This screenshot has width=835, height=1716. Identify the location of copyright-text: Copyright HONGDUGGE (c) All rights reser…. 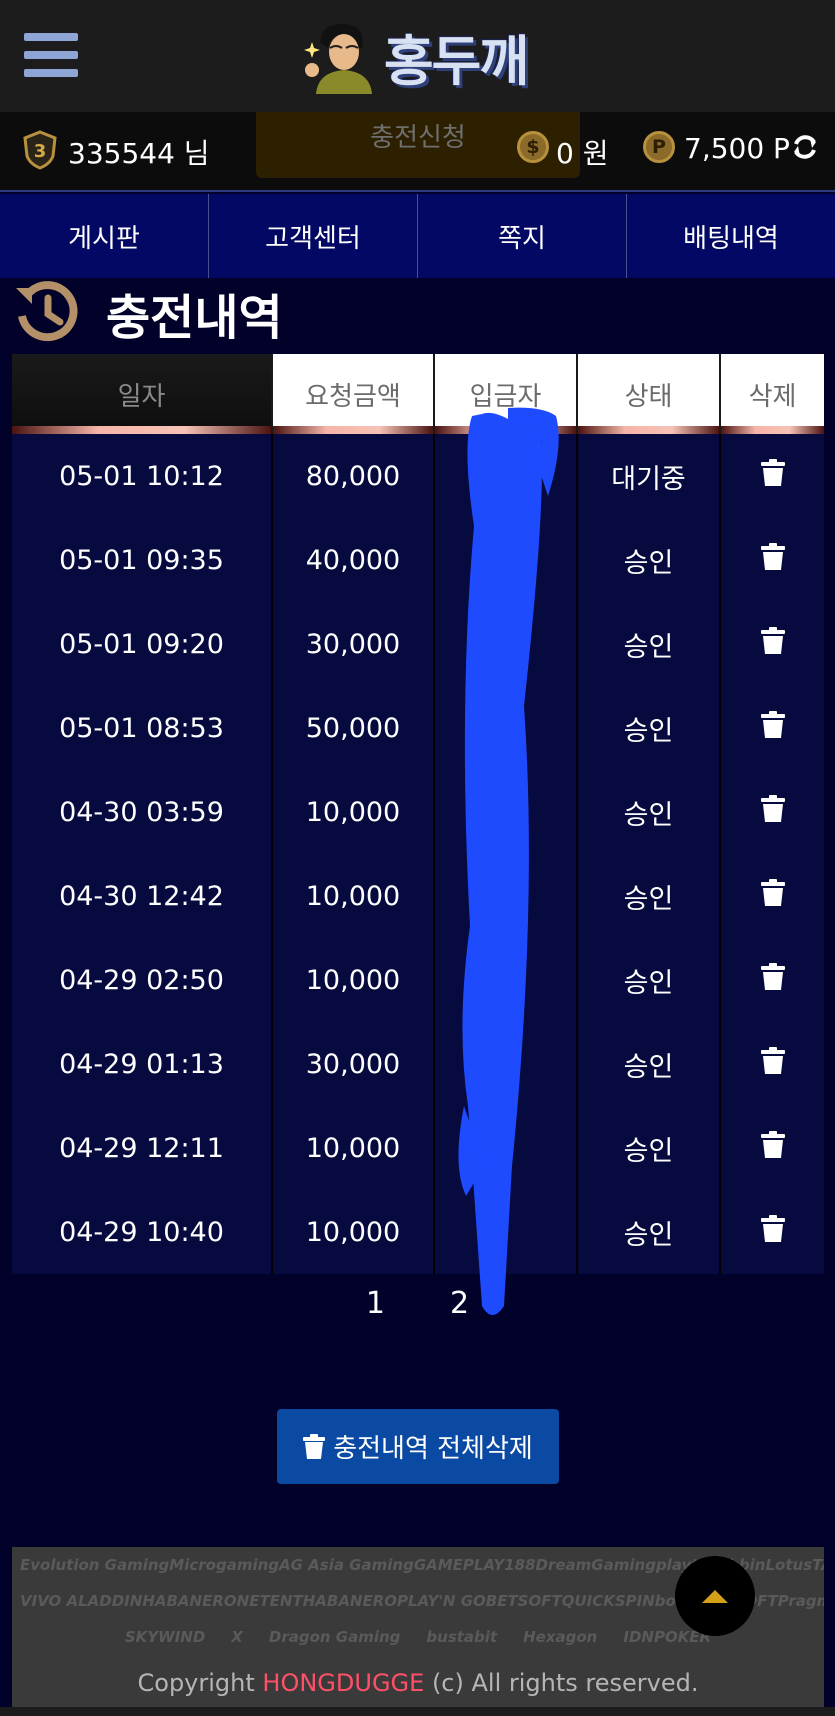
(418, 1683).